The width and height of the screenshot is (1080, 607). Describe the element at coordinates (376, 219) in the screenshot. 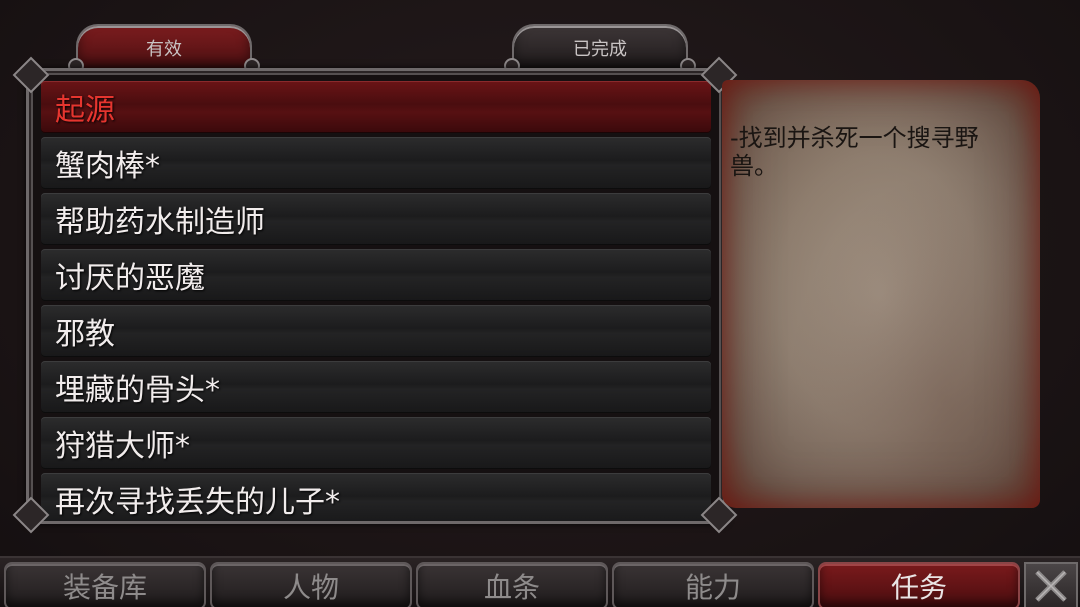

I see `quest-item: 帮助药水制造师` at that location.